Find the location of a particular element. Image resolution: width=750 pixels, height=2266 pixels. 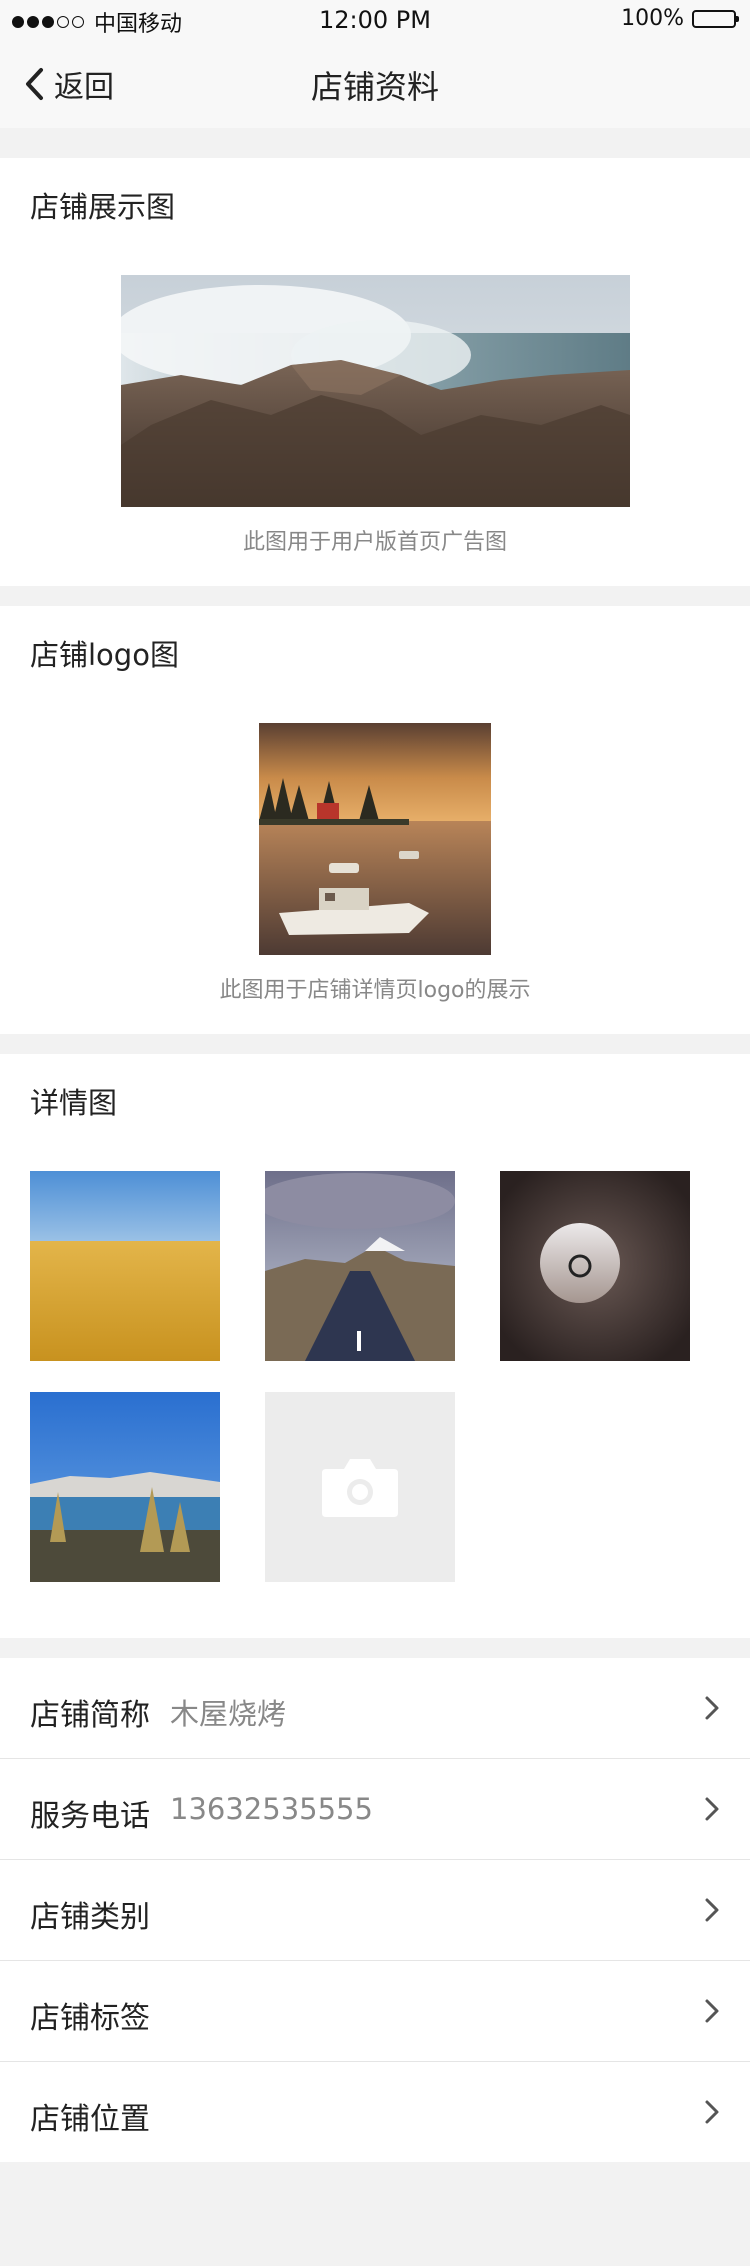

nav-bar: 返回 店铺资料 is located at coordinates (375, 84).